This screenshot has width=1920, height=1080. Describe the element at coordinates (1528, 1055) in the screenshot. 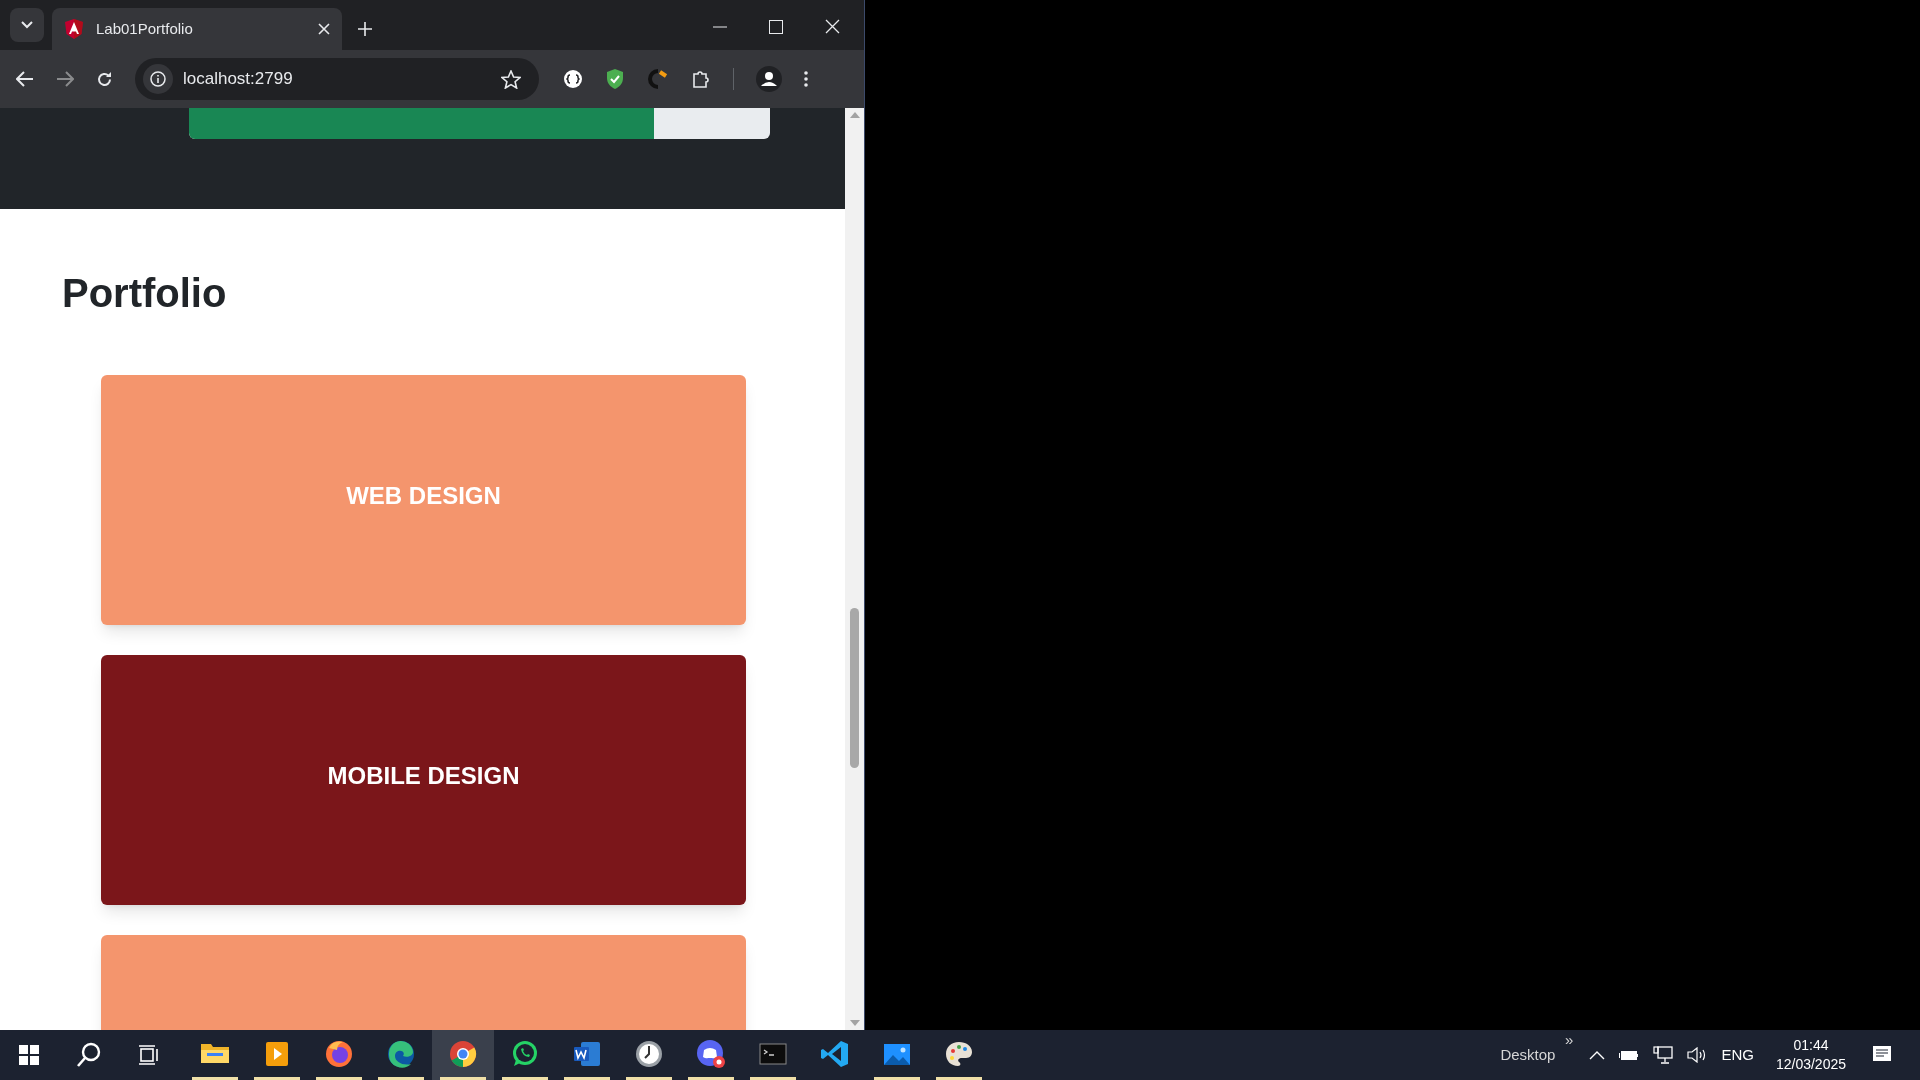

I see `toolbar-label: Desktop` at that location.